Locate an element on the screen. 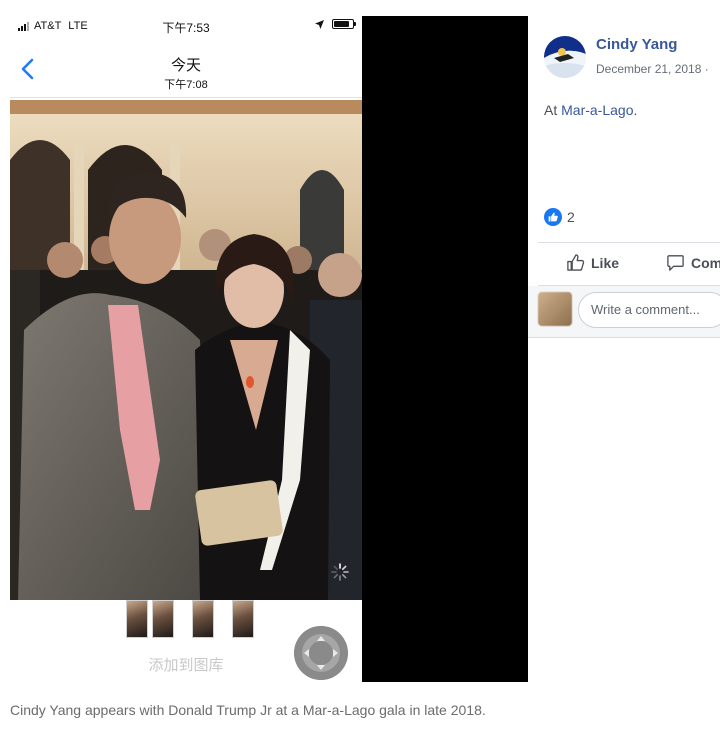  avatar is located at coordinates (565, 57).